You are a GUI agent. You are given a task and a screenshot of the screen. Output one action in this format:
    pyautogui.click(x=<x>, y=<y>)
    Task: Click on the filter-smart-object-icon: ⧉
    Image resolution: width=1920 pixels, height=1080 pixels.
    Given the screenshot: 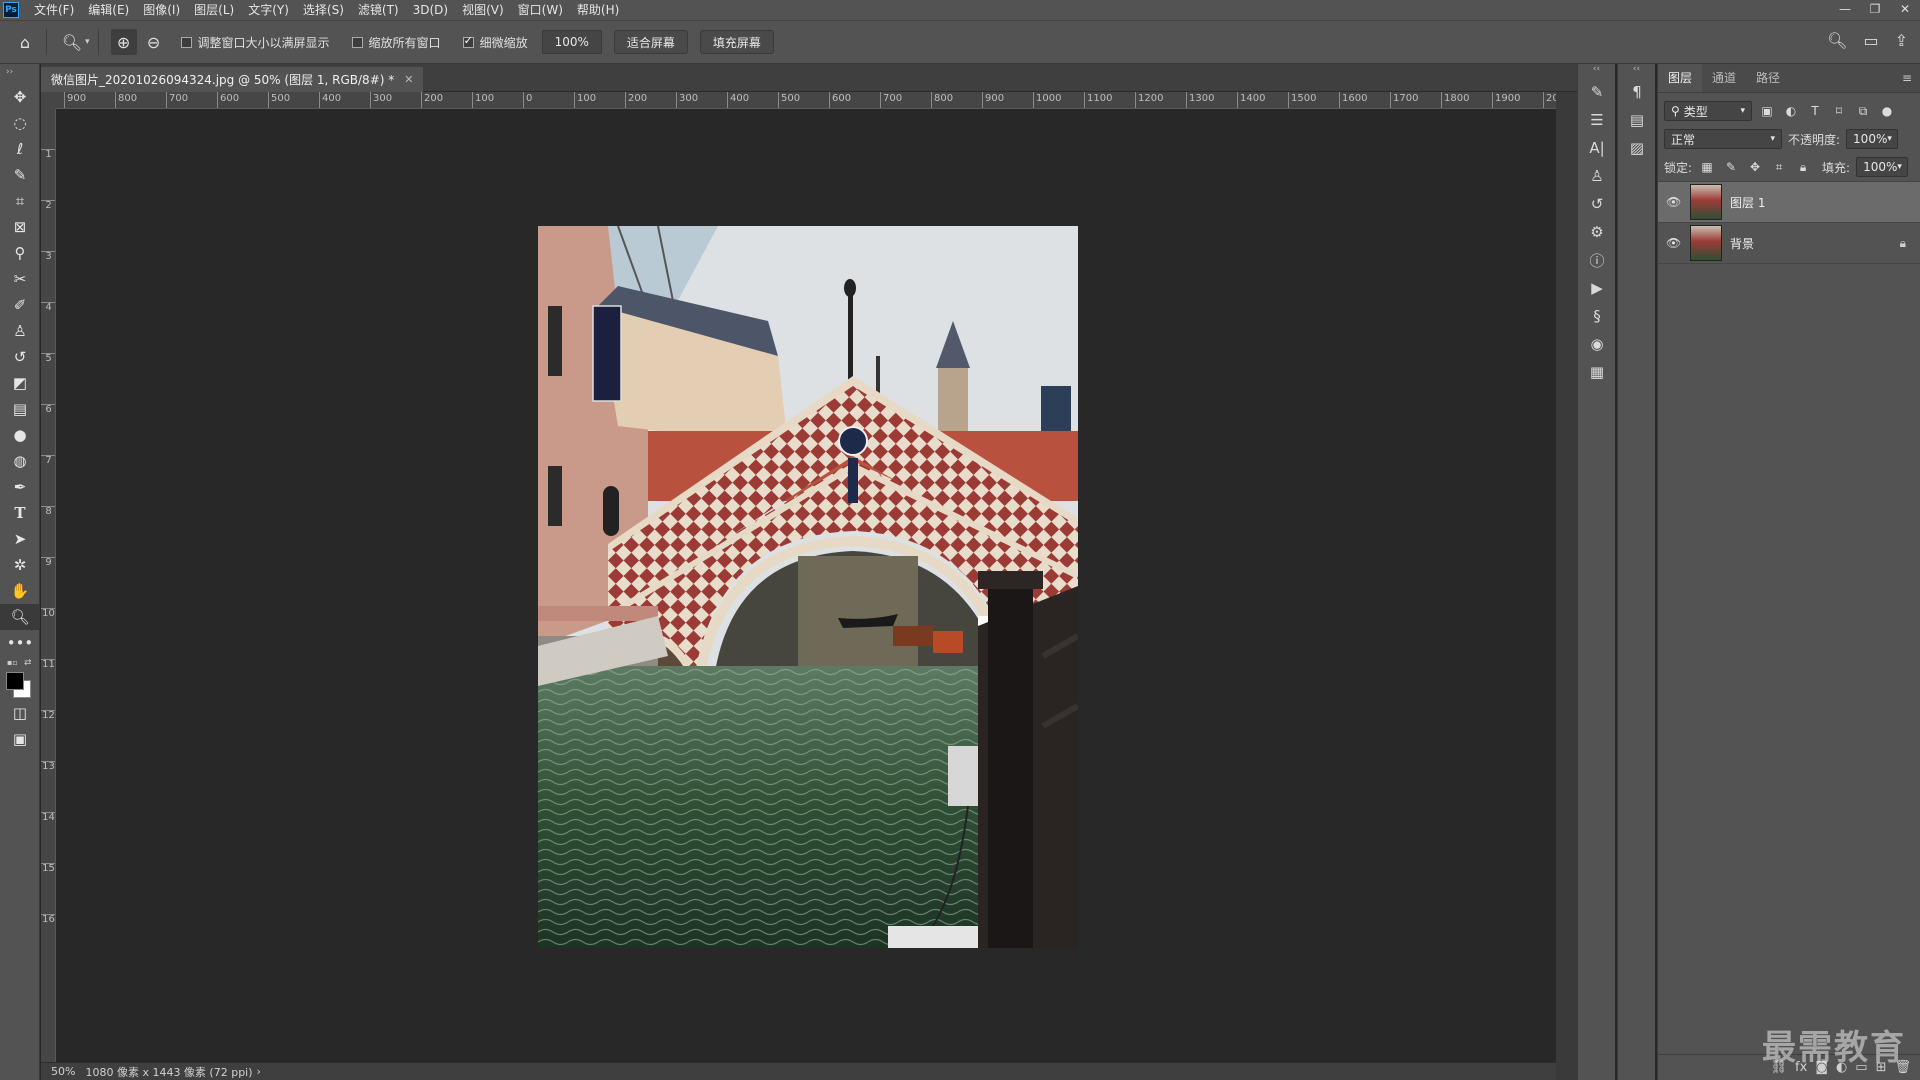 What is the action you would take?
    pyautogui.click(x=1863, y=111)
    